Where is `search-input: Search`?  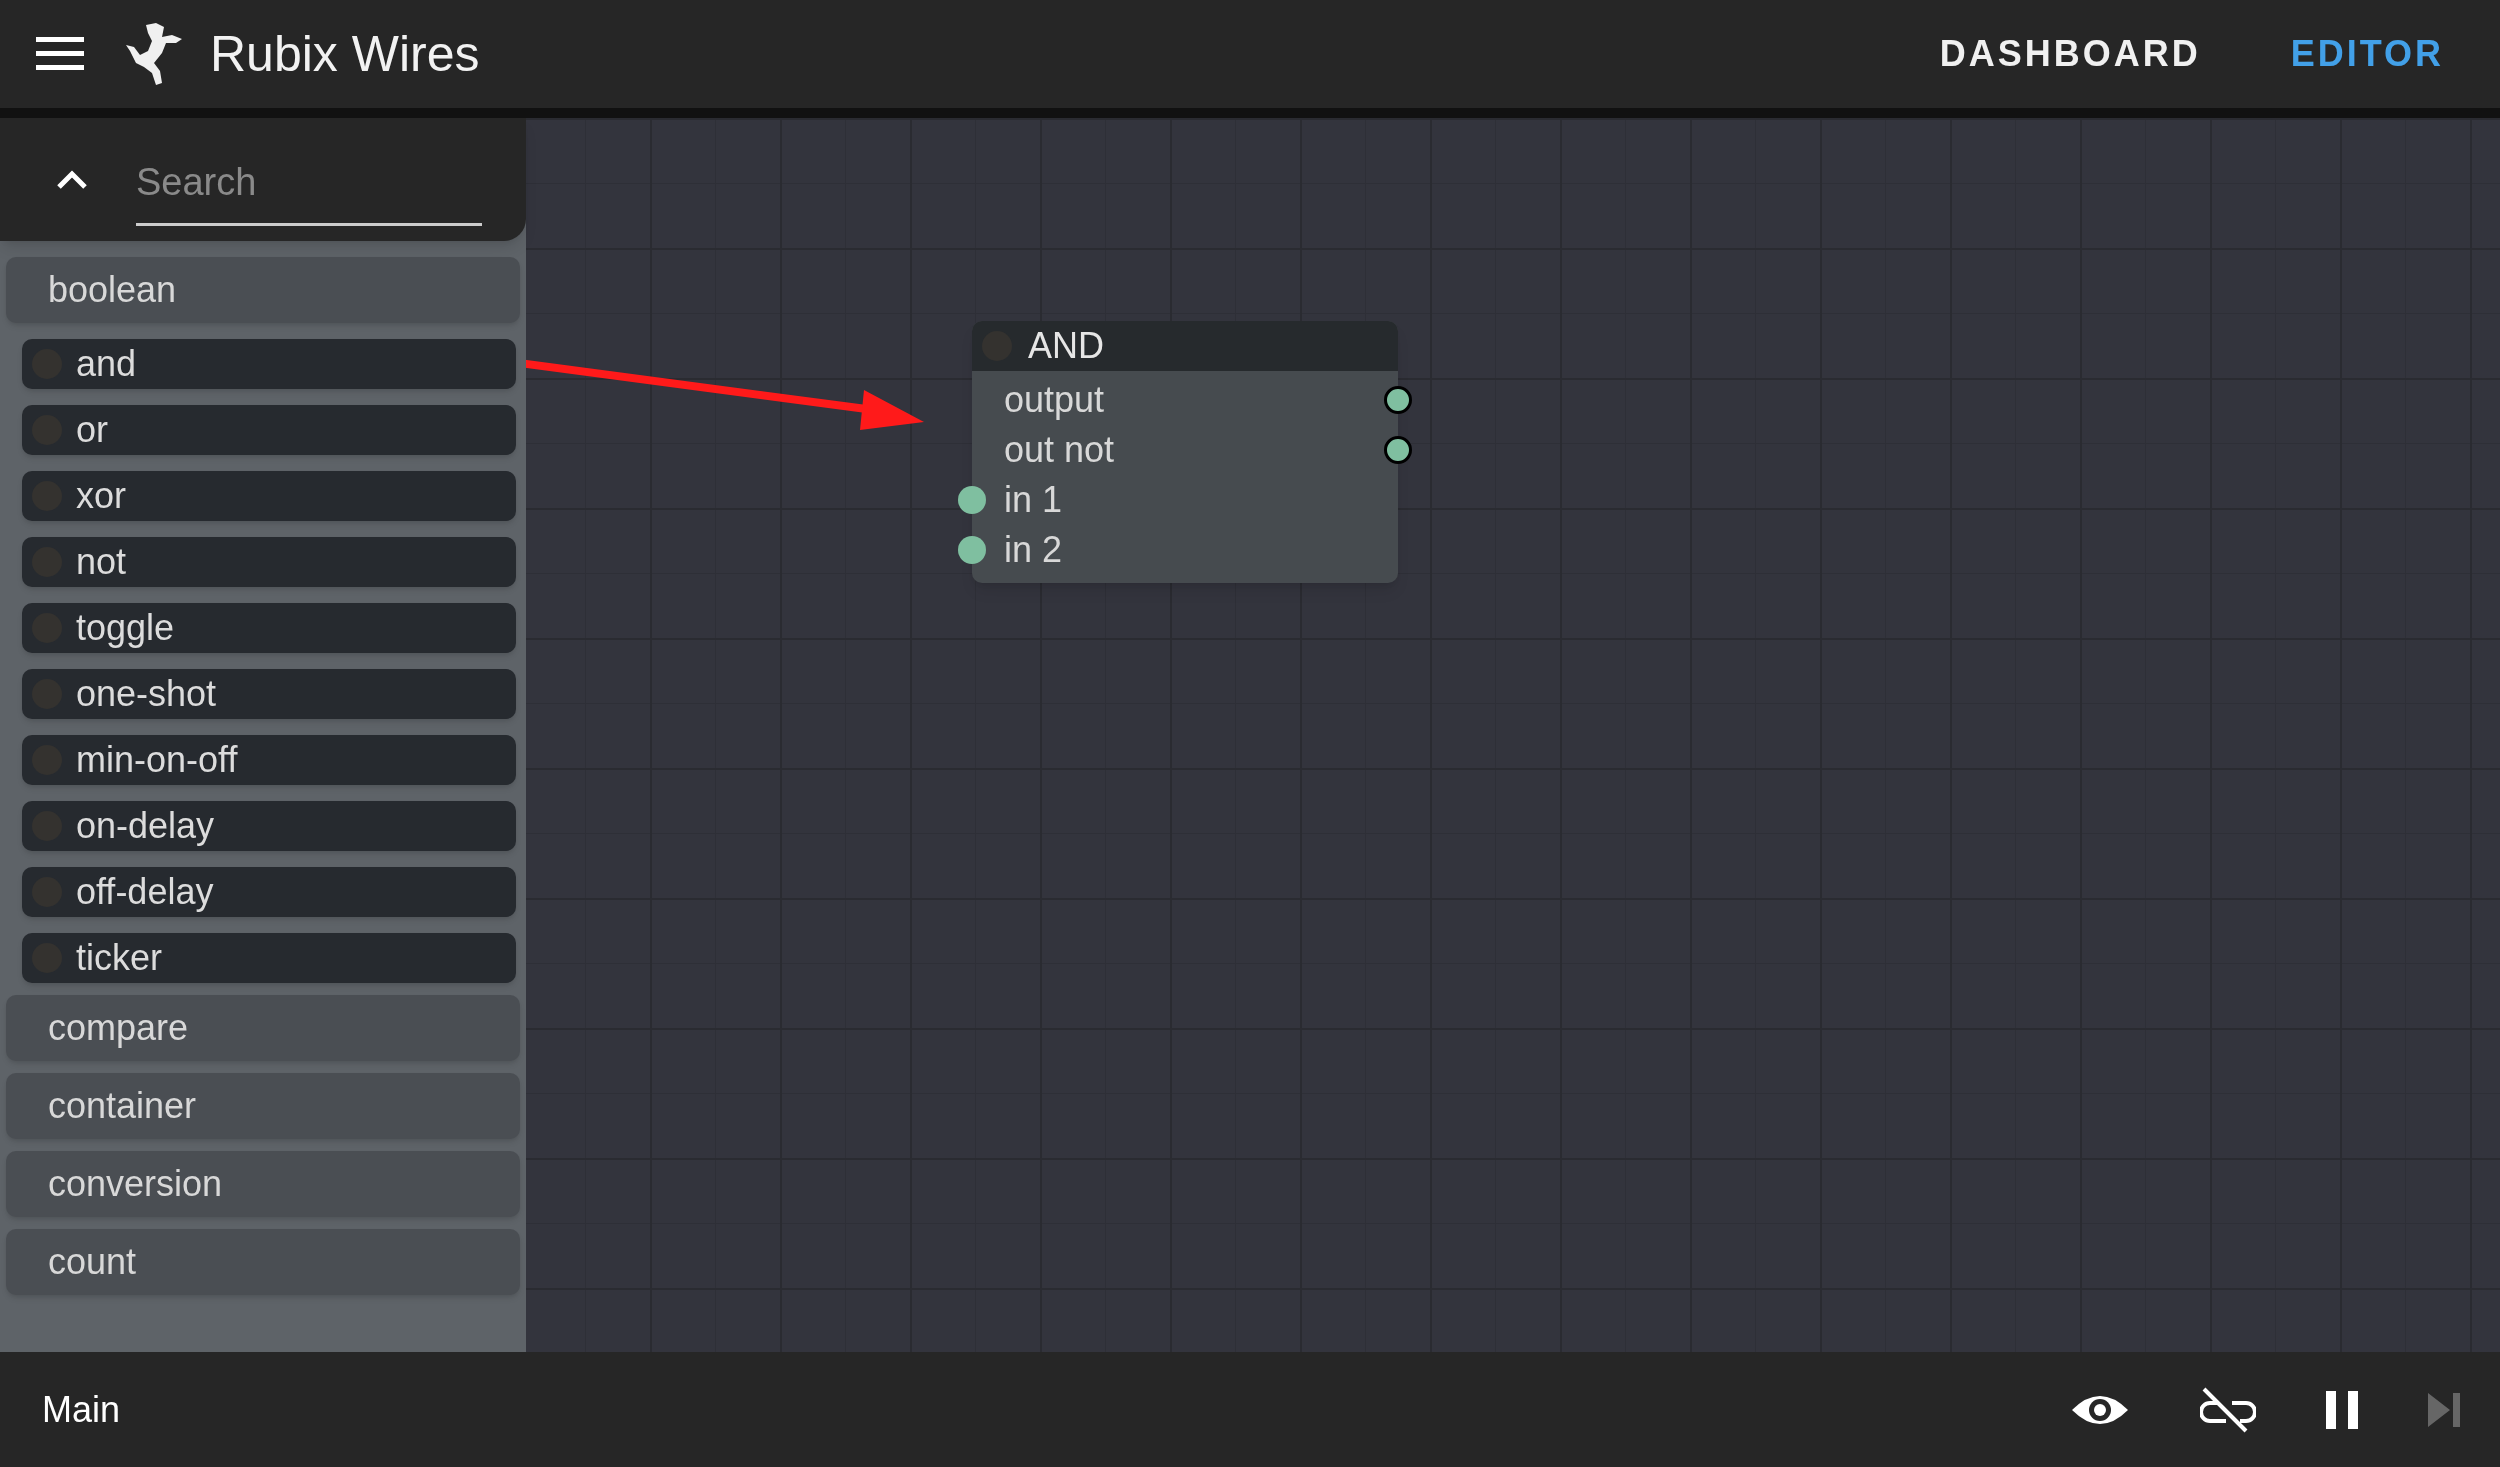
search-input: Search is located at coordinates (309, 182).